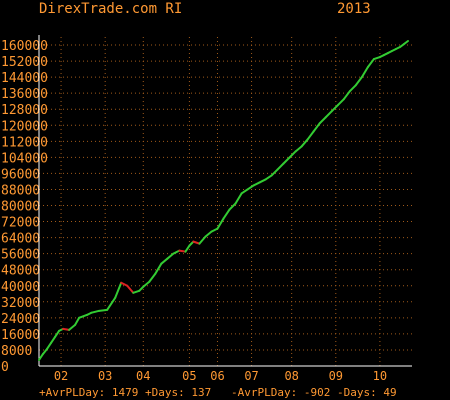 Image resolution: width=450 pixels, height=400 pixels. What do you see at coordinates (24, 78) in the screenshot?
I see `y-tick-label: 144000` at bounding box center [24, 78].